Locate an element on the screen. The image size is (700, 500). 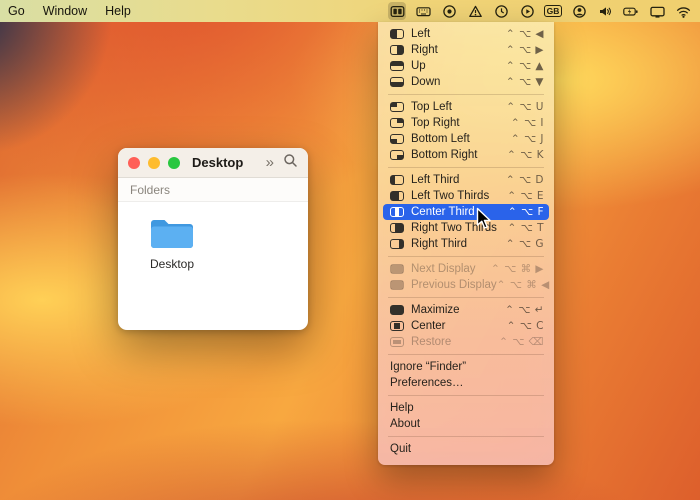
alert-icon is located at coordinates (475, 11).